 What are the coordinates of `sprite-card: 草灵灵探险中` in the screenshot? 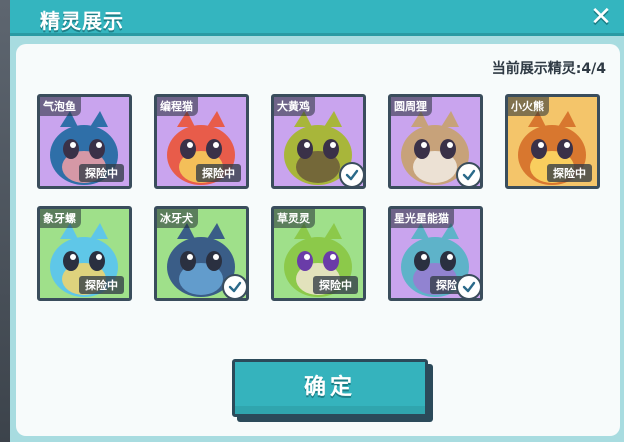 It's located at (318, 253).